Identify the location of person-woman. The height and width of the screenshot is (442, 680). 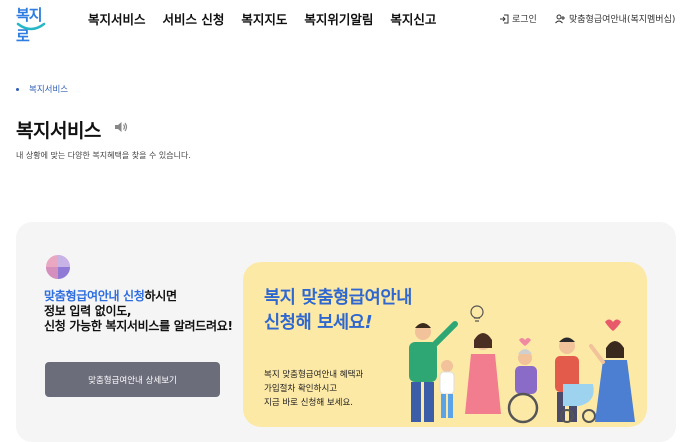
(483, 373).